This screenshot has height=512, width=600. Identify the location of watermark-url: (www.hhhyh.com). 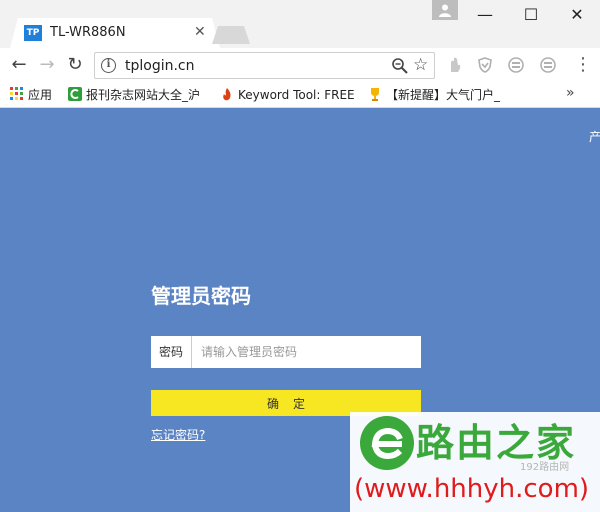
(472, 489).